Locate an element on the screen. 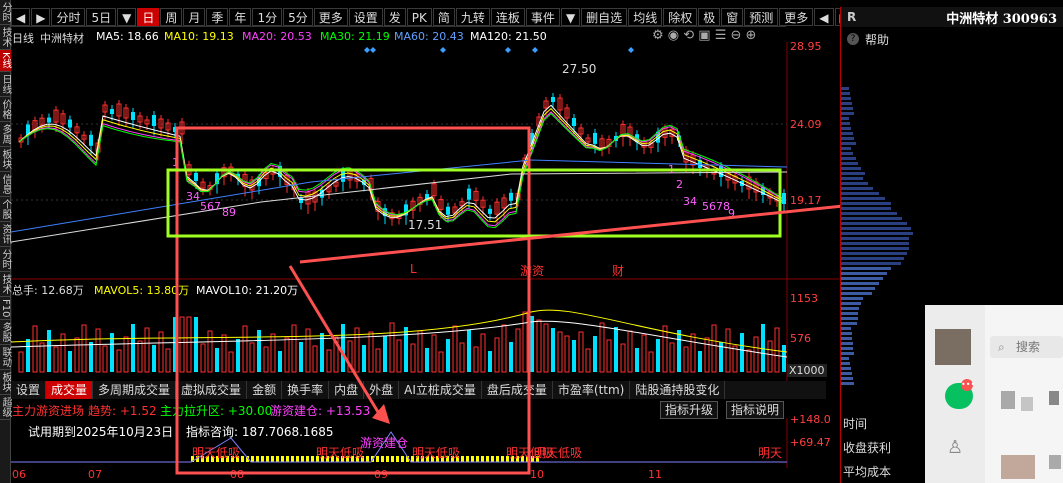  toolbar-left-item-7: 月 is located at coordinates (194, 16).